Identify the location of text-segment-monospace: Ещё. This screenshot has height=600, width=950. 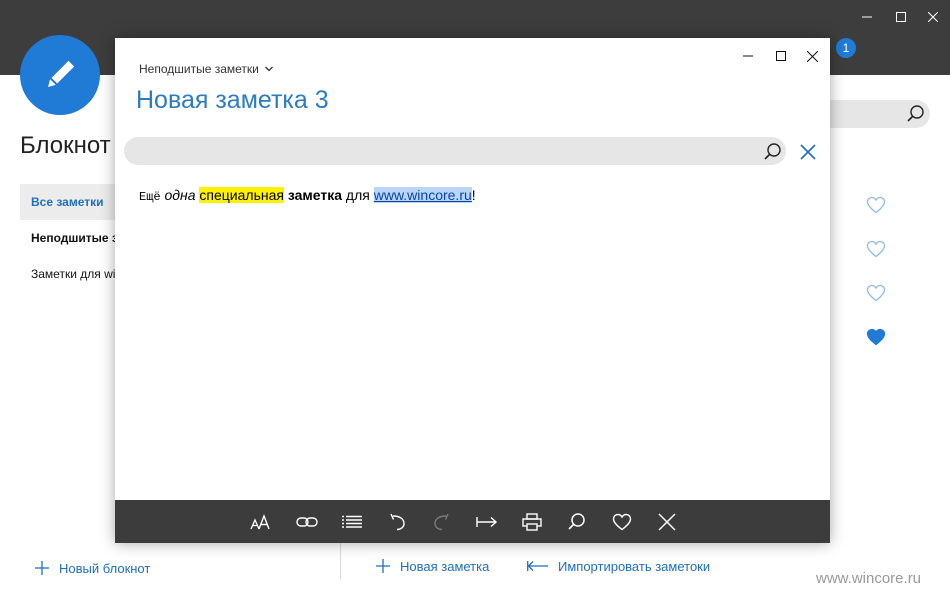
(150, 197).